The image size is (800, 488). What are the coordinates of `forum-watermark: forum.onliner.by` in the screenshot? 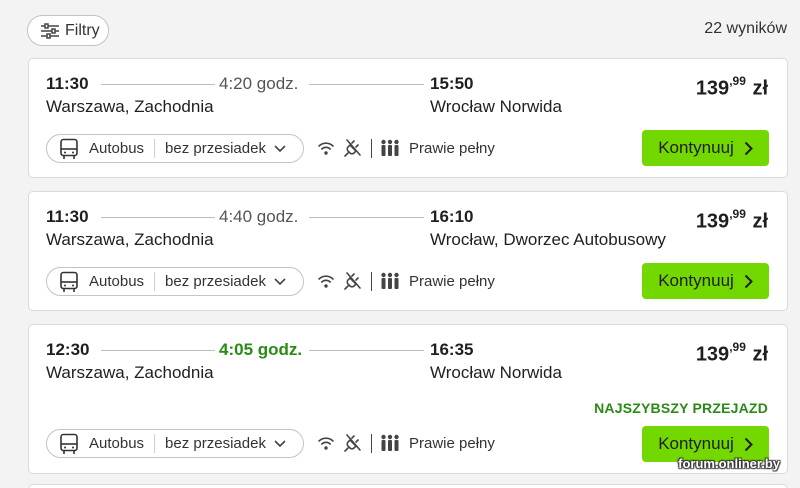 It's located at (729, 463).